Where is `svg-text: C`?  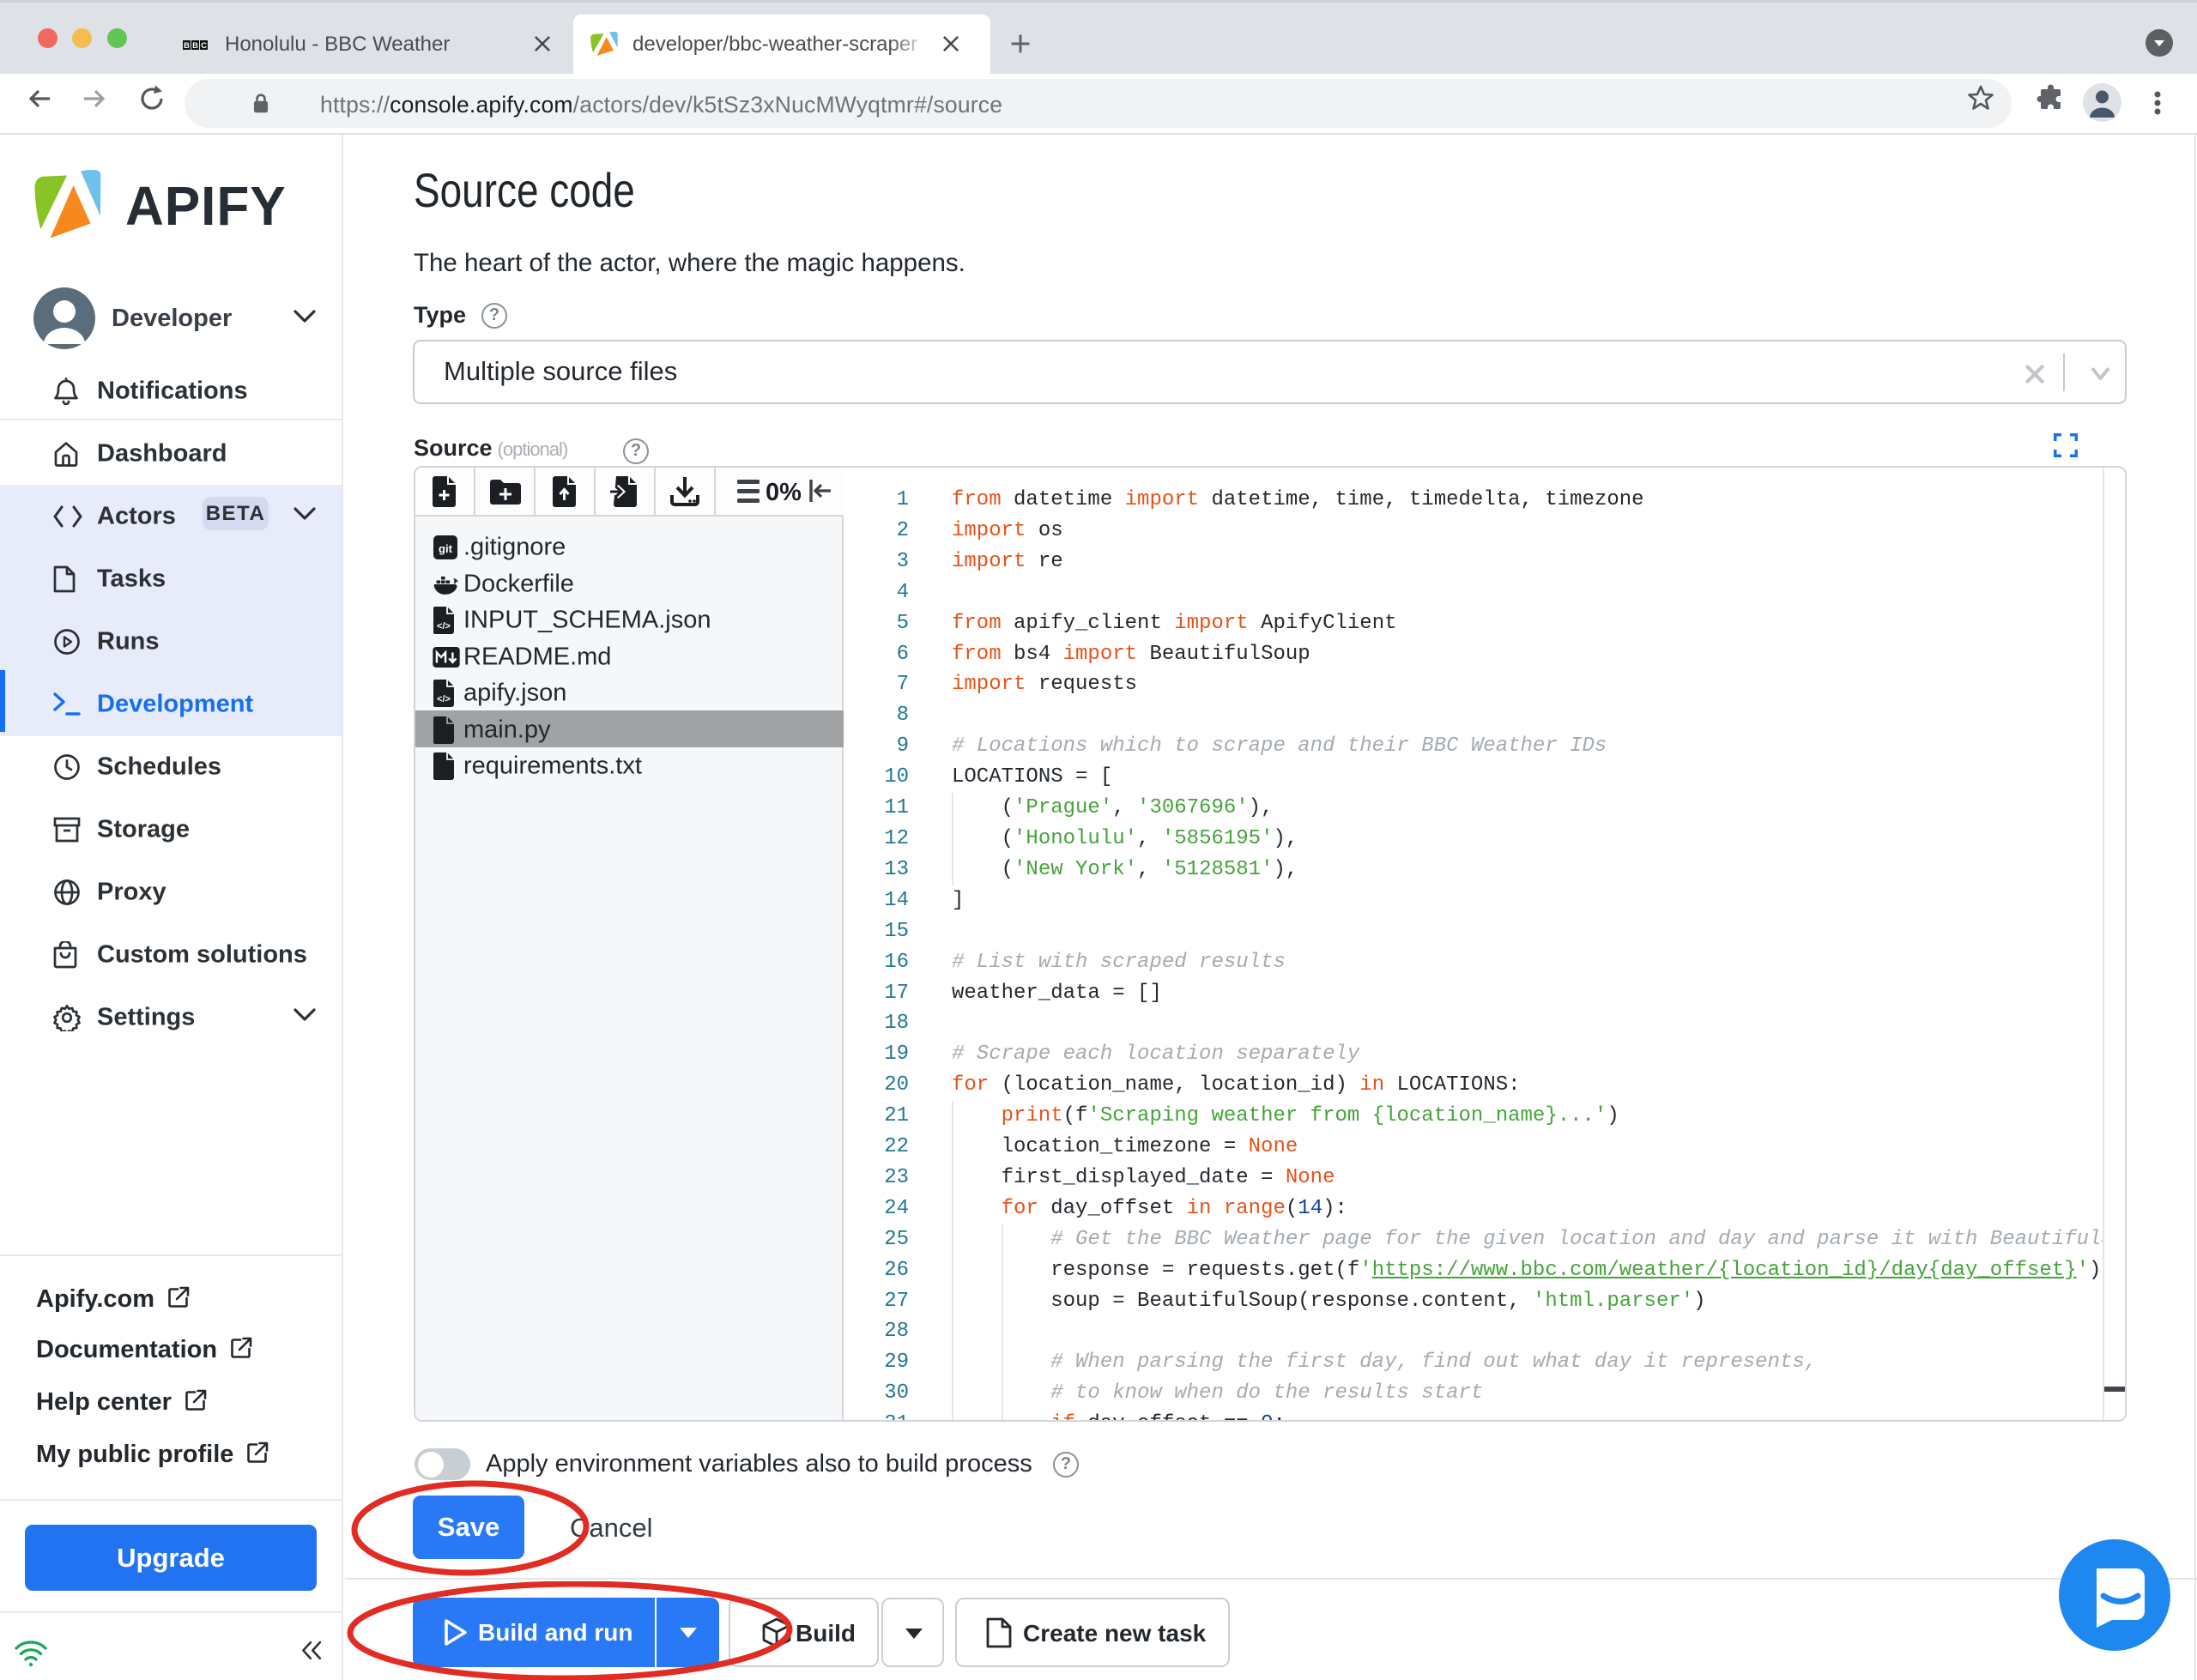 svg-text: C is located at coordinates (204, 45).